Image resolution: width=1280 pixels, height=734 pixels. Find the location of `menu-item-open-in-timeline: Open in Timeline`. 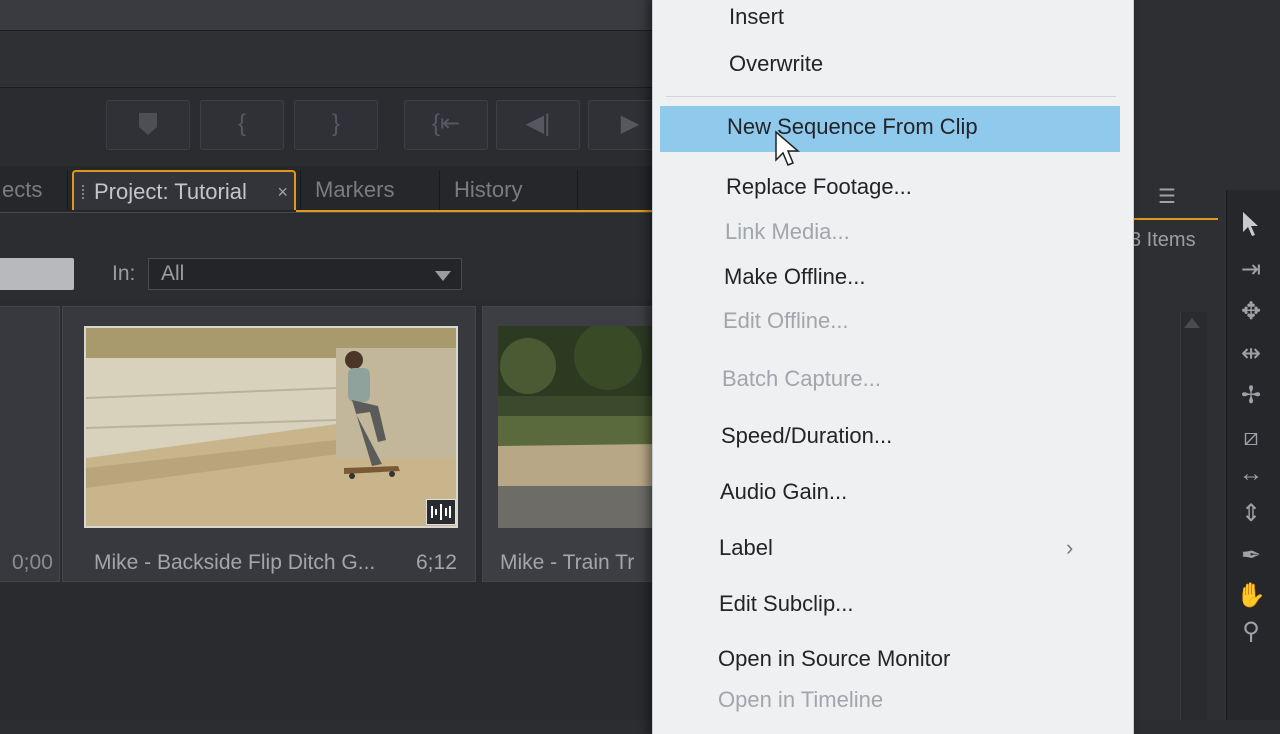

menu-item-open-in-timeline: Open in Timeline is located at coordinates (801, 699).